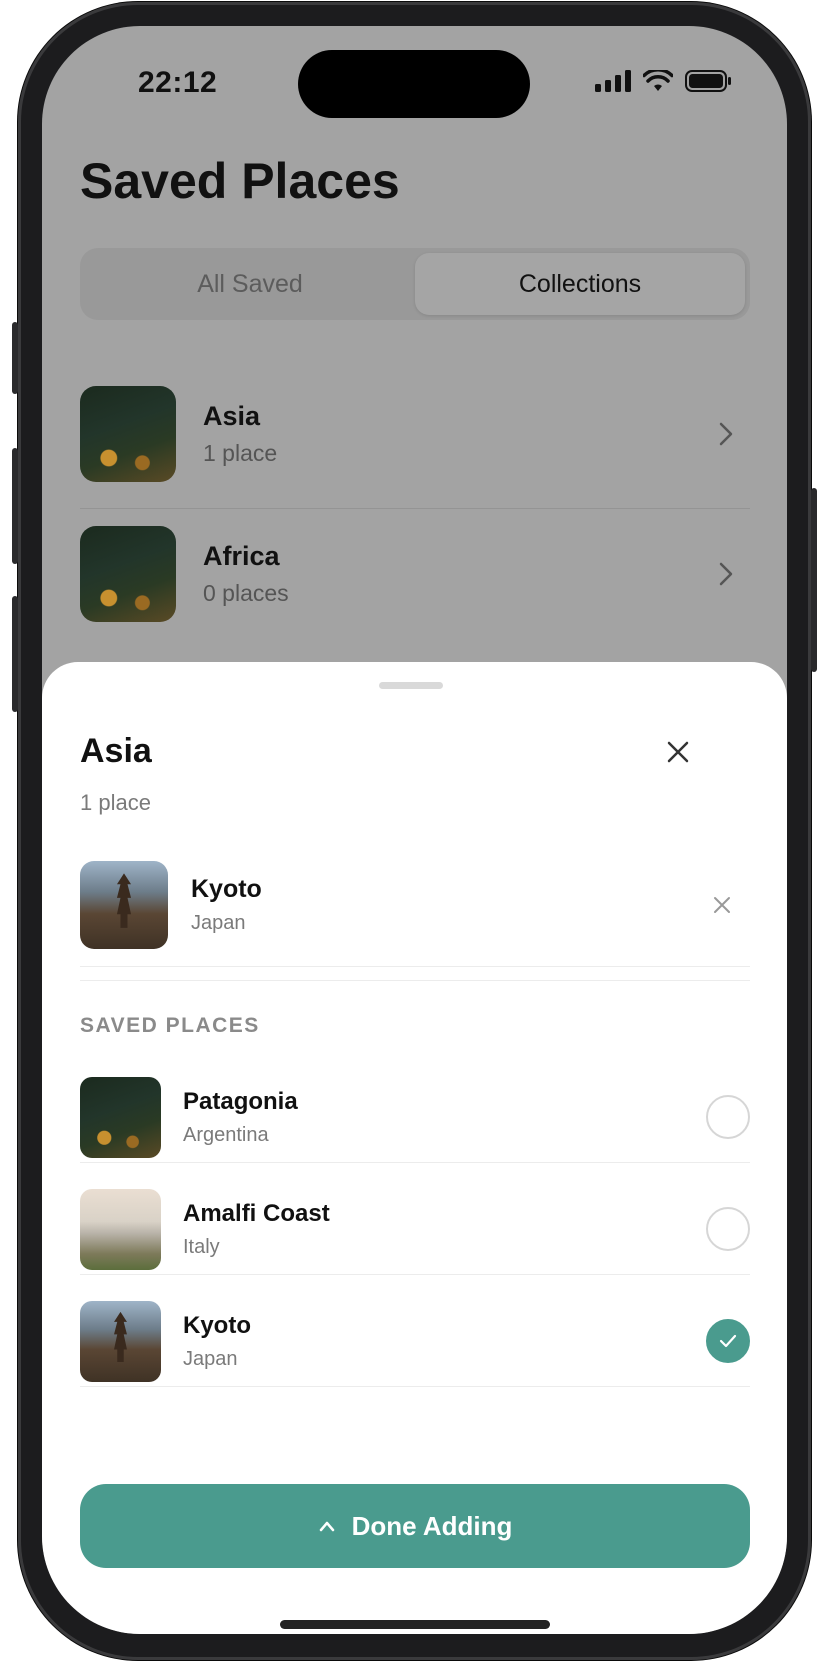 Image resolution: width=829 pixels, height=1662 pixels. Describe the element at coordinates (613, 81) in the screenshot. I see `signal-icon` at that location.